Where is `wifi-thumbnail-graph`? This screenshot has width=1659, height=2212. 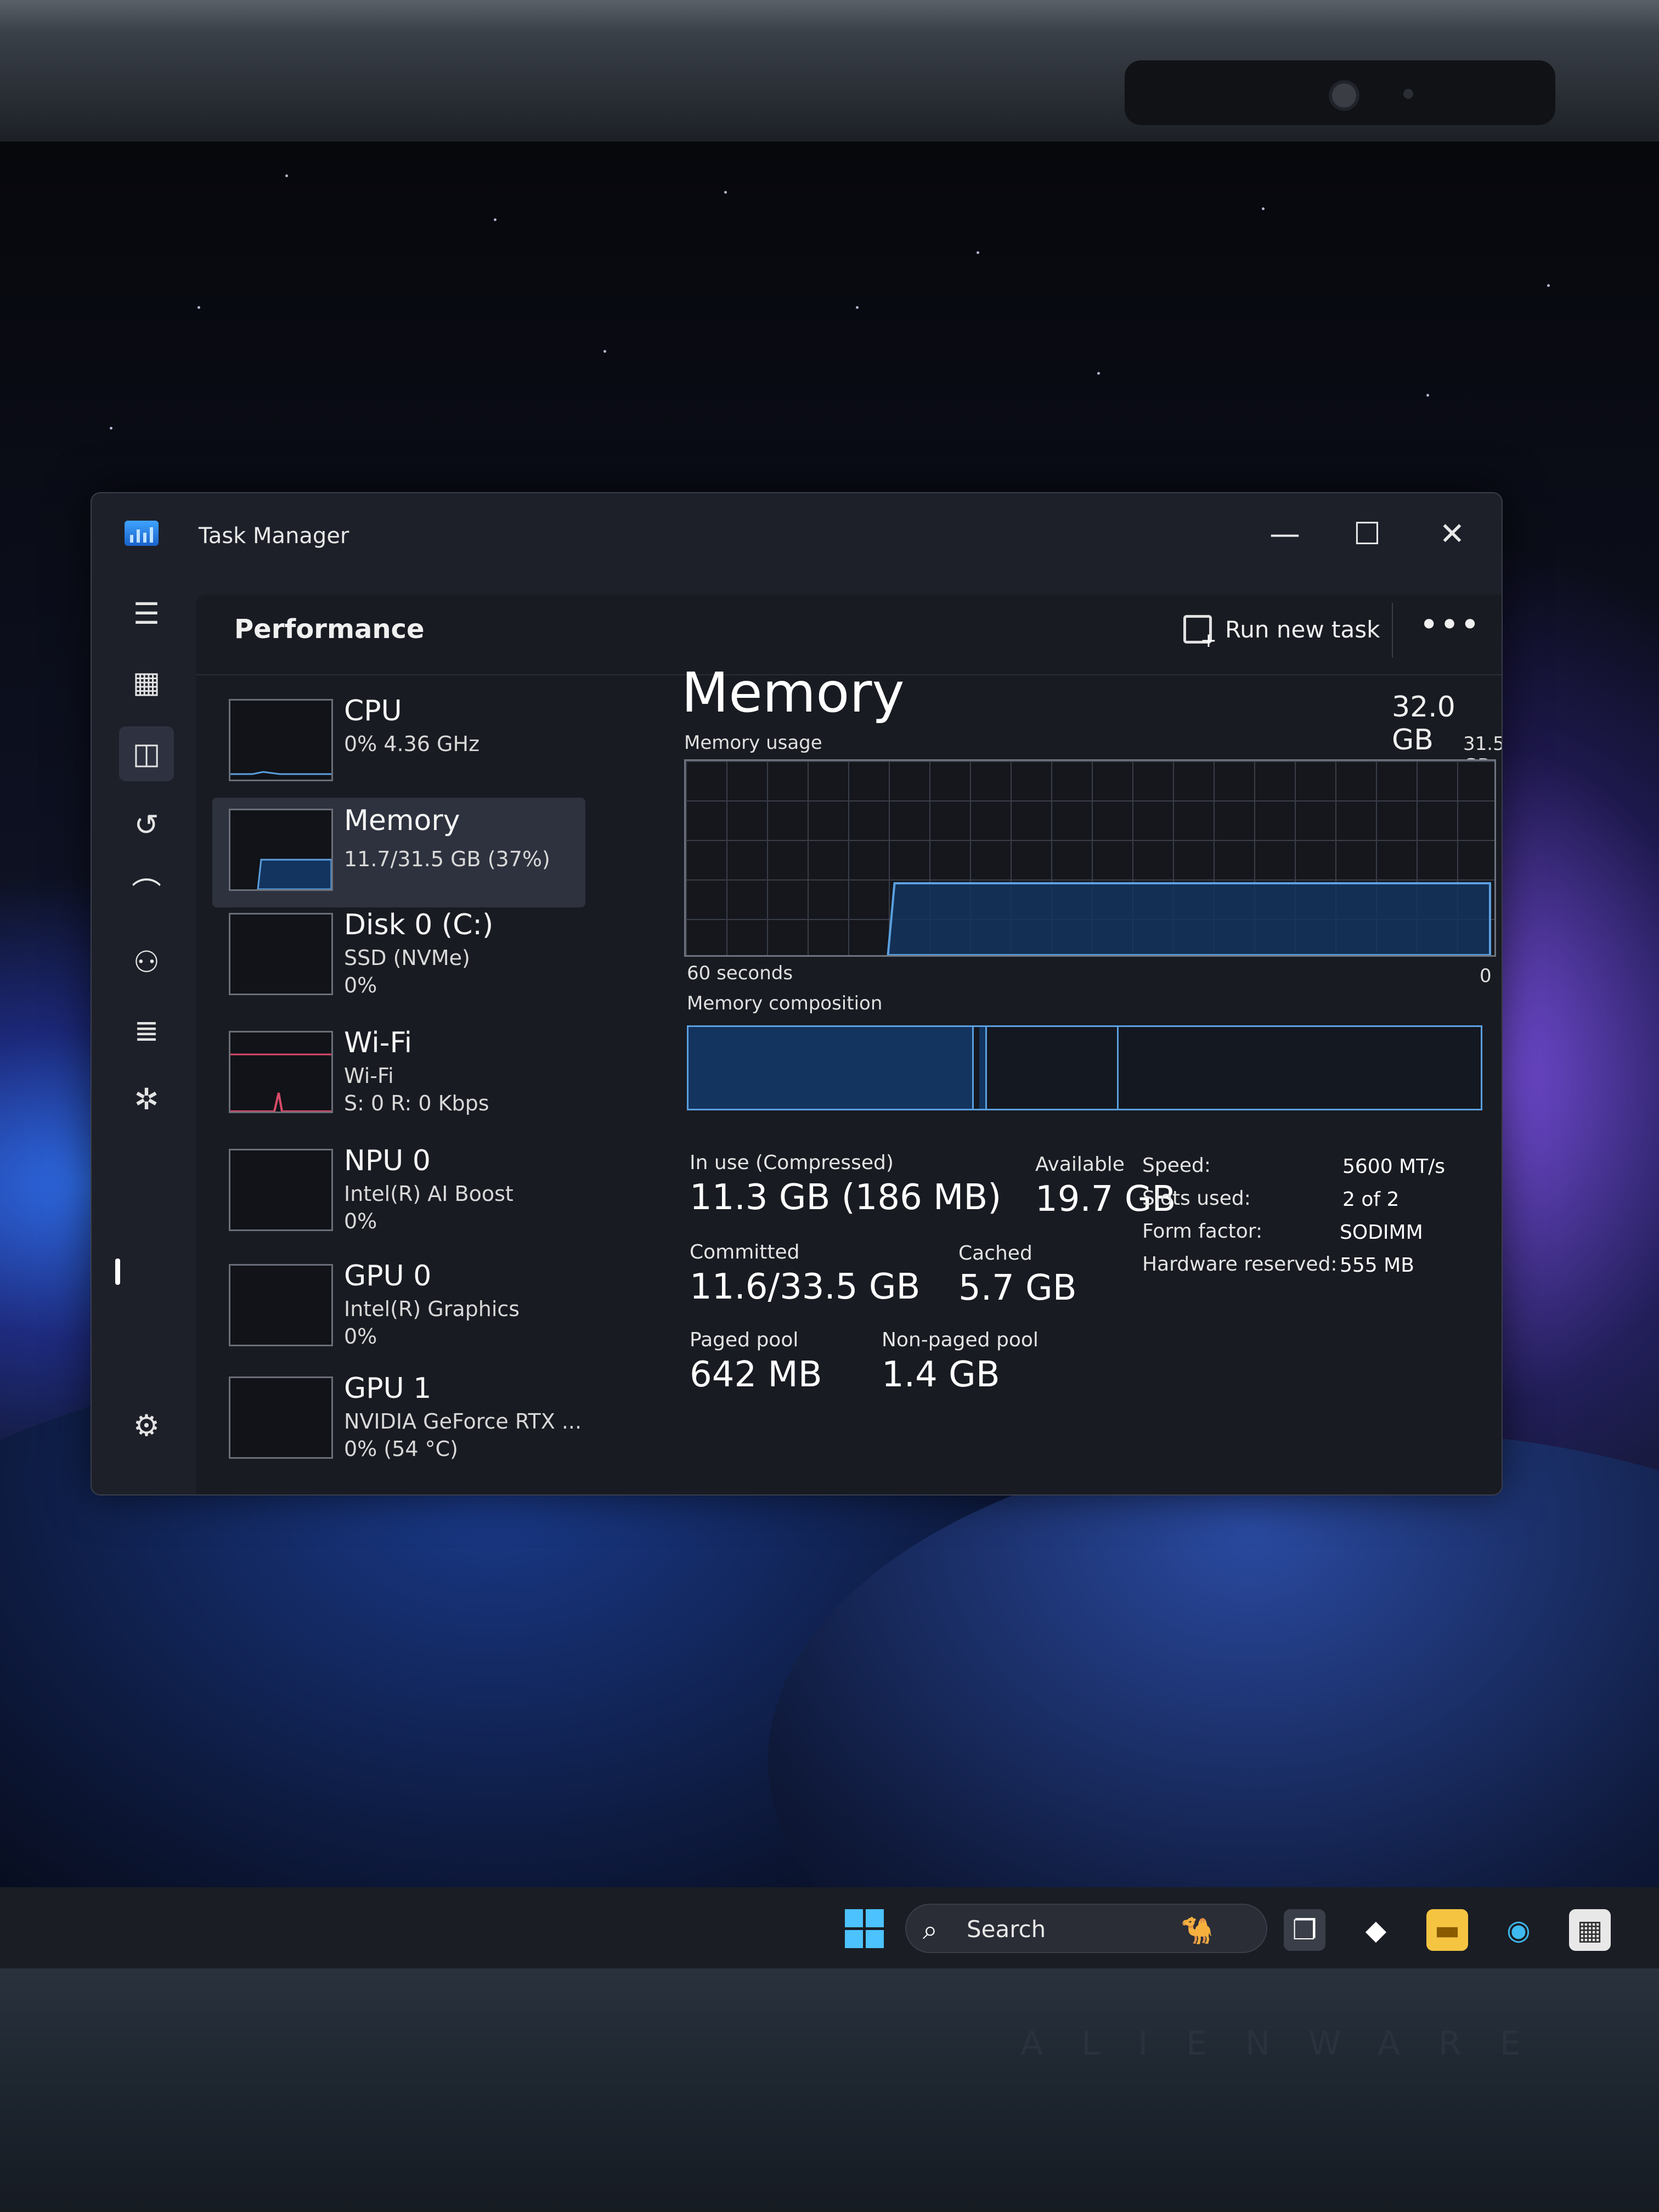 wifi-thumbnail-graph is located at coordinates (281, 1072).